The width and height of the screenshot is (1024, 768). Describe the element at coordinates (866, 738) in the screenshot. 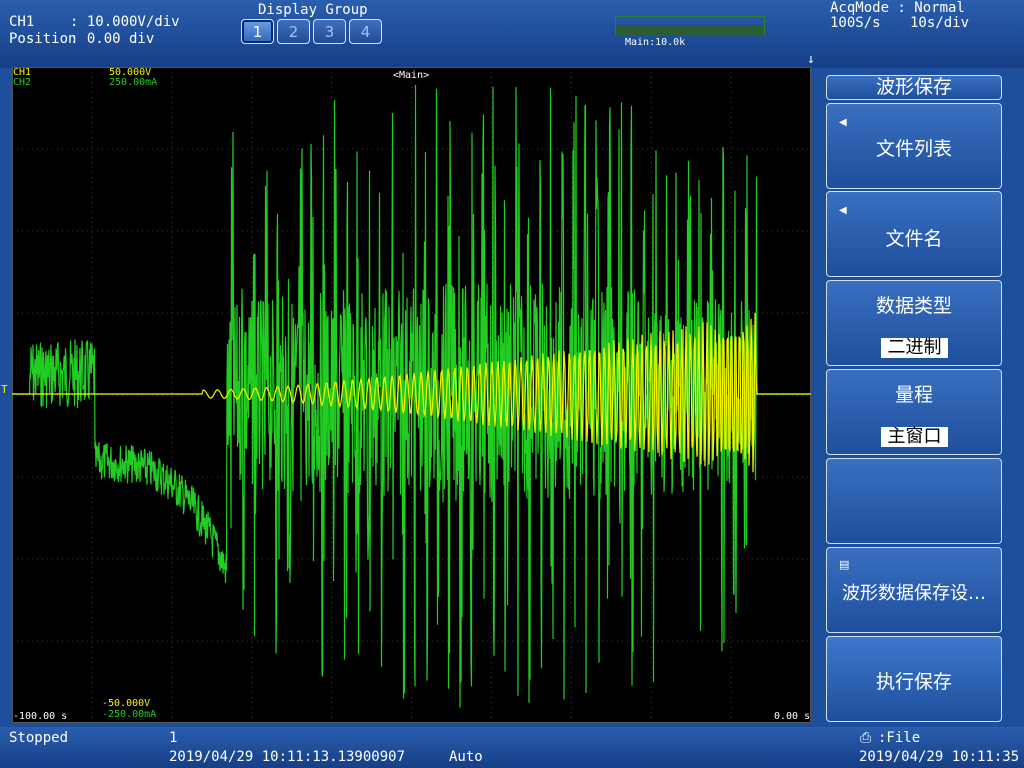

I see `printer-icon: ⎙` at that location.